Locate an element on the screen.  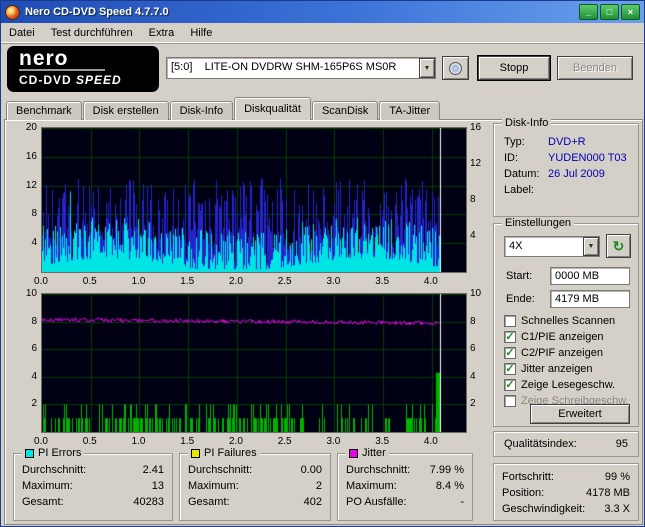
tab-benchmark: Benchmark is located at coordinates (44, 110).